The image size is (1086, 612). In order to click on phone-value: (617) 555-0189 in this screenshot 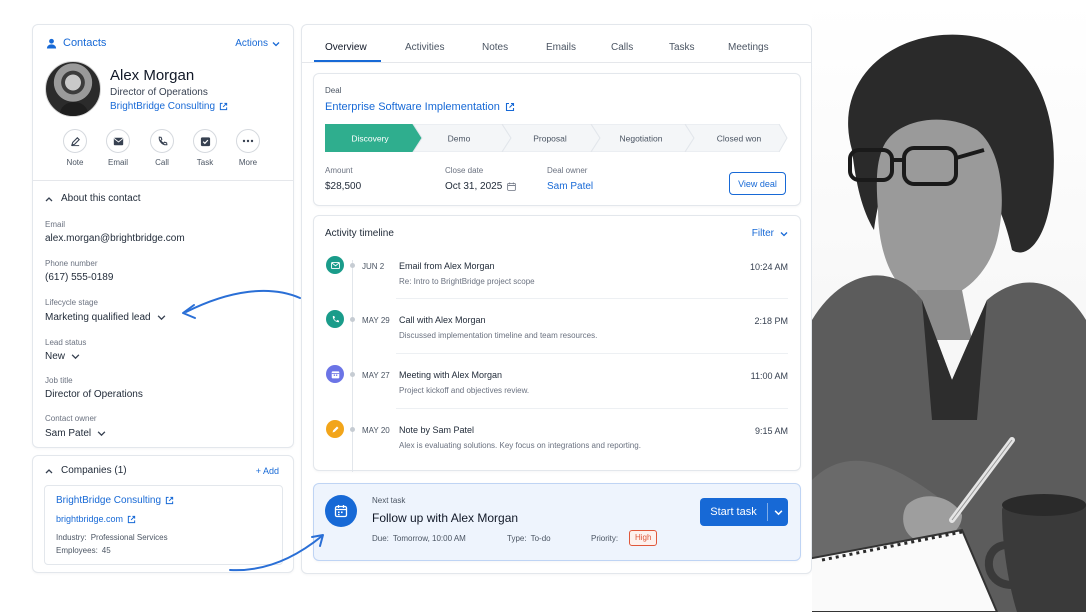, I will do `click(79, 277)`.